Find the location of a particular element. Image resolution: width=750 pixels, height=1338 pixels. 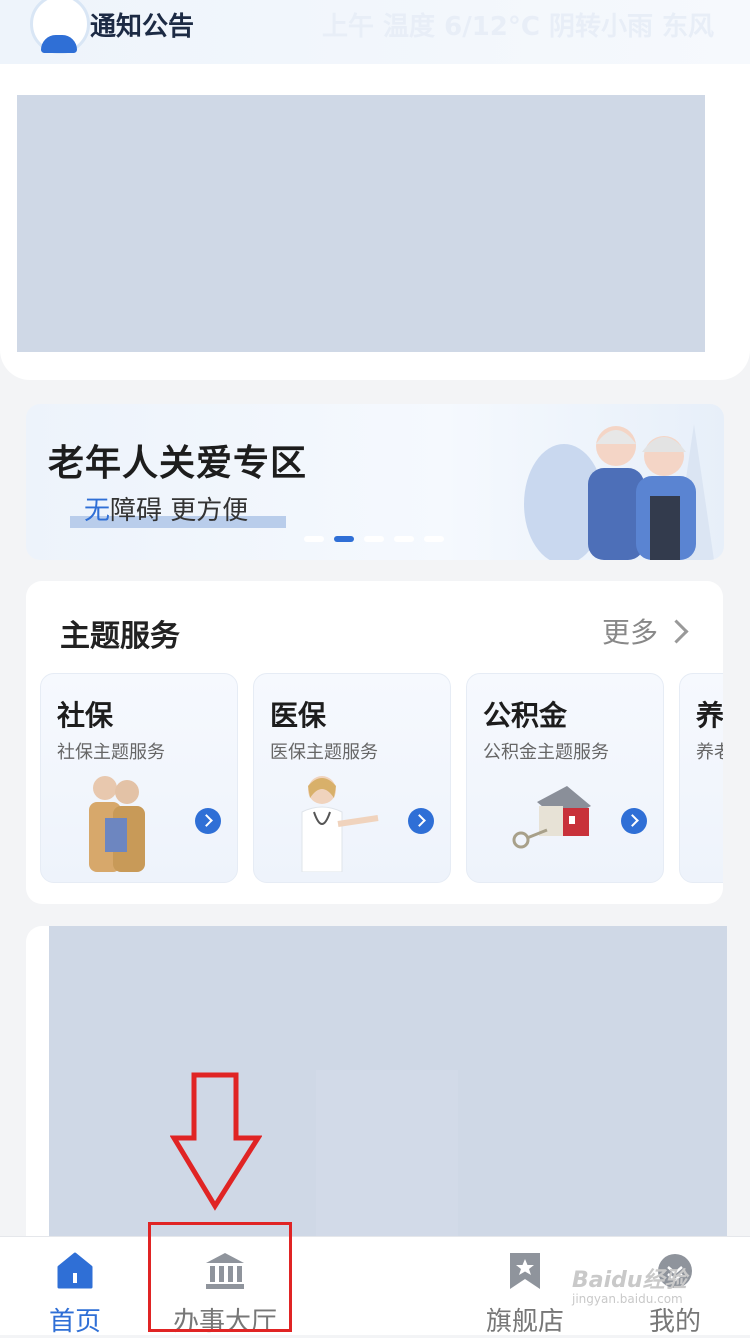

chevron-right-icon is located at coordinates (676, 631).